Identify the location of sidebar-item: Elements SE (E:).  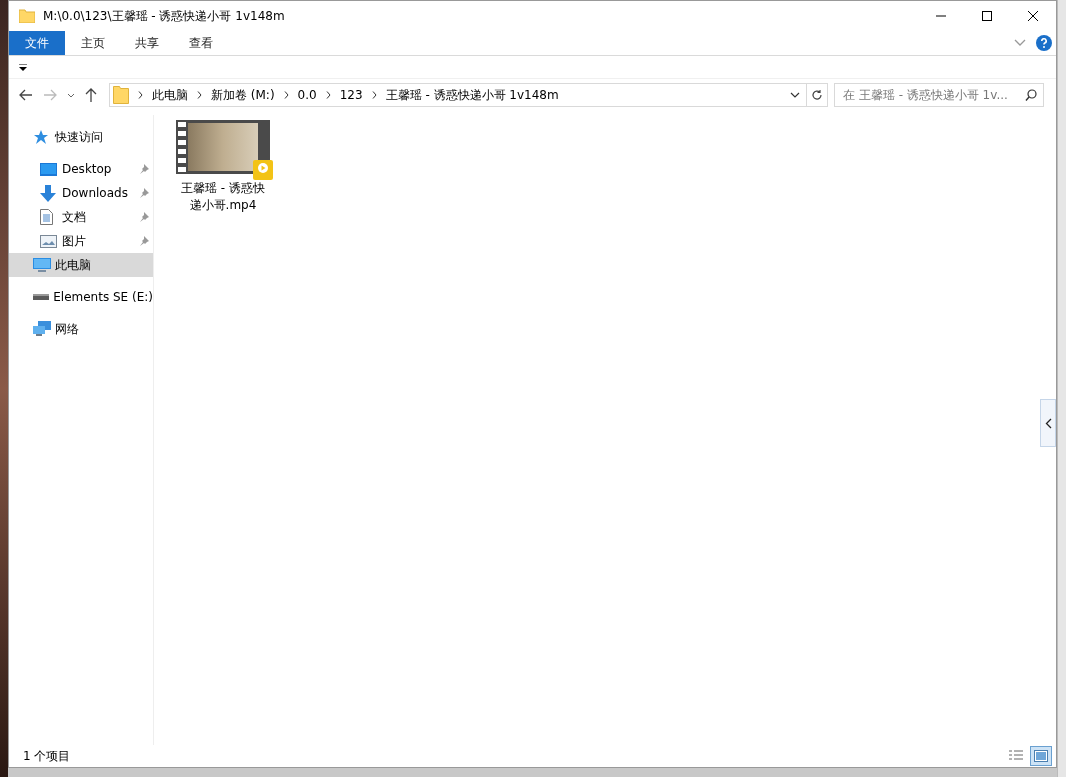
(81, 297).